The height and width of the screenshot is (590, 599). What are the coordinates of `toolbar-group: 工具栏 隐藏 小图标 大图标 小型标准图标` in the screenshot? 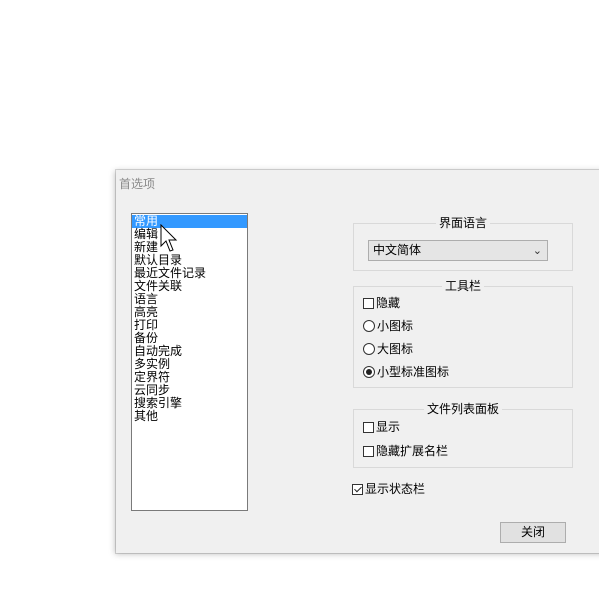 It's located at (463, 333).